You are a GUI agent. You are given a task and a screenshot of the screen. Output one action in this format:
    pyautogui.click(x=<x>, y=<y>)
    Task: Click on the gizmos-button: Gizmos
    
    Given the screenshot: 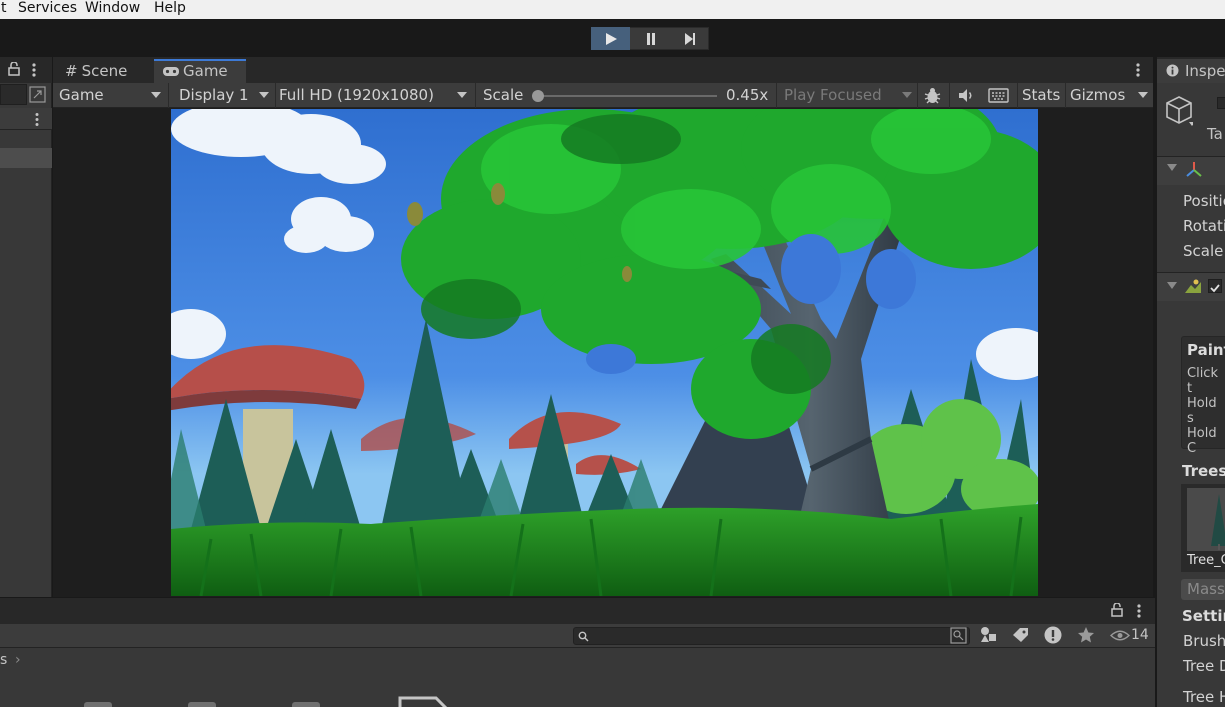 What is the action you would take?
    pyautogui.click(x=1097, y=95)
    